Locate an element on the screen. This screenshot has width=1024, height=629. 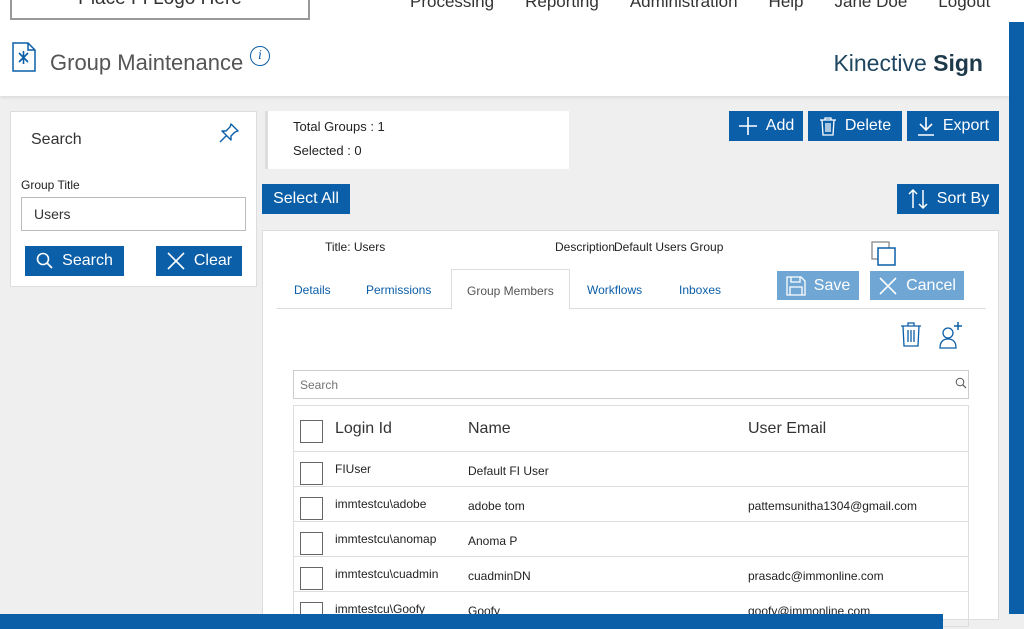
nav-item-administration: Administration is located at coordinates (684, 6).